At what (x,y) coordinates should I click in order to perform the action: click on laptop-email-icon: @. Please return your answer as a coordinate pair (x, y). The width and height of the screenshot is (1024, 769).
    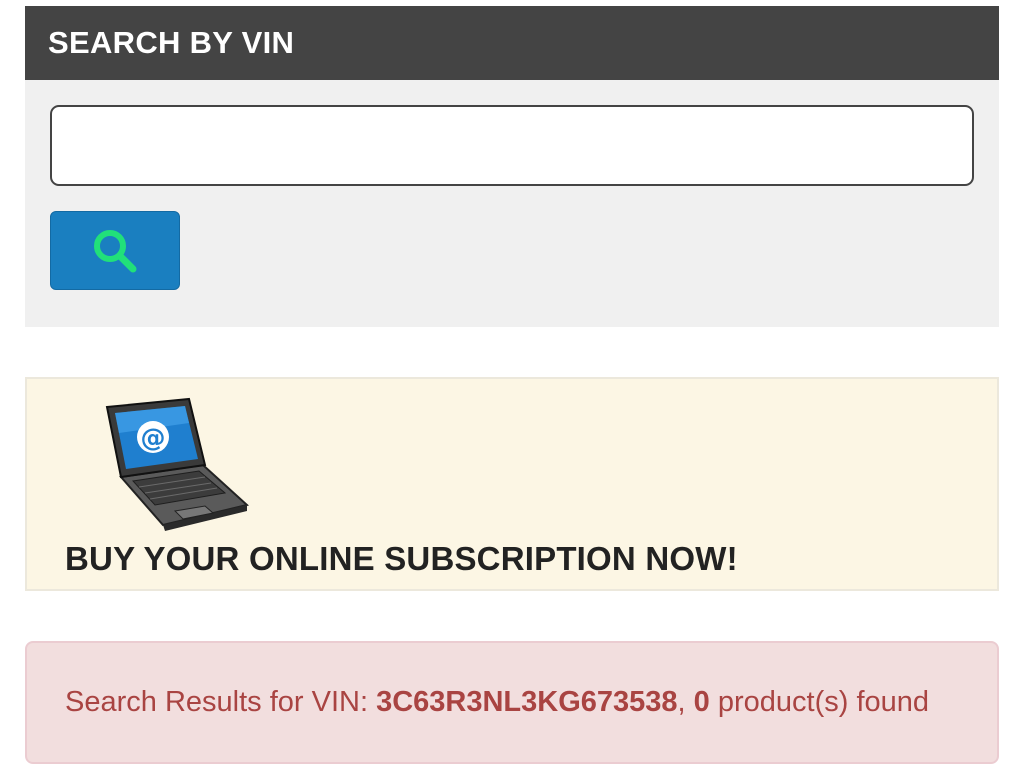
    Looking at the image, I should click on (177, 464).